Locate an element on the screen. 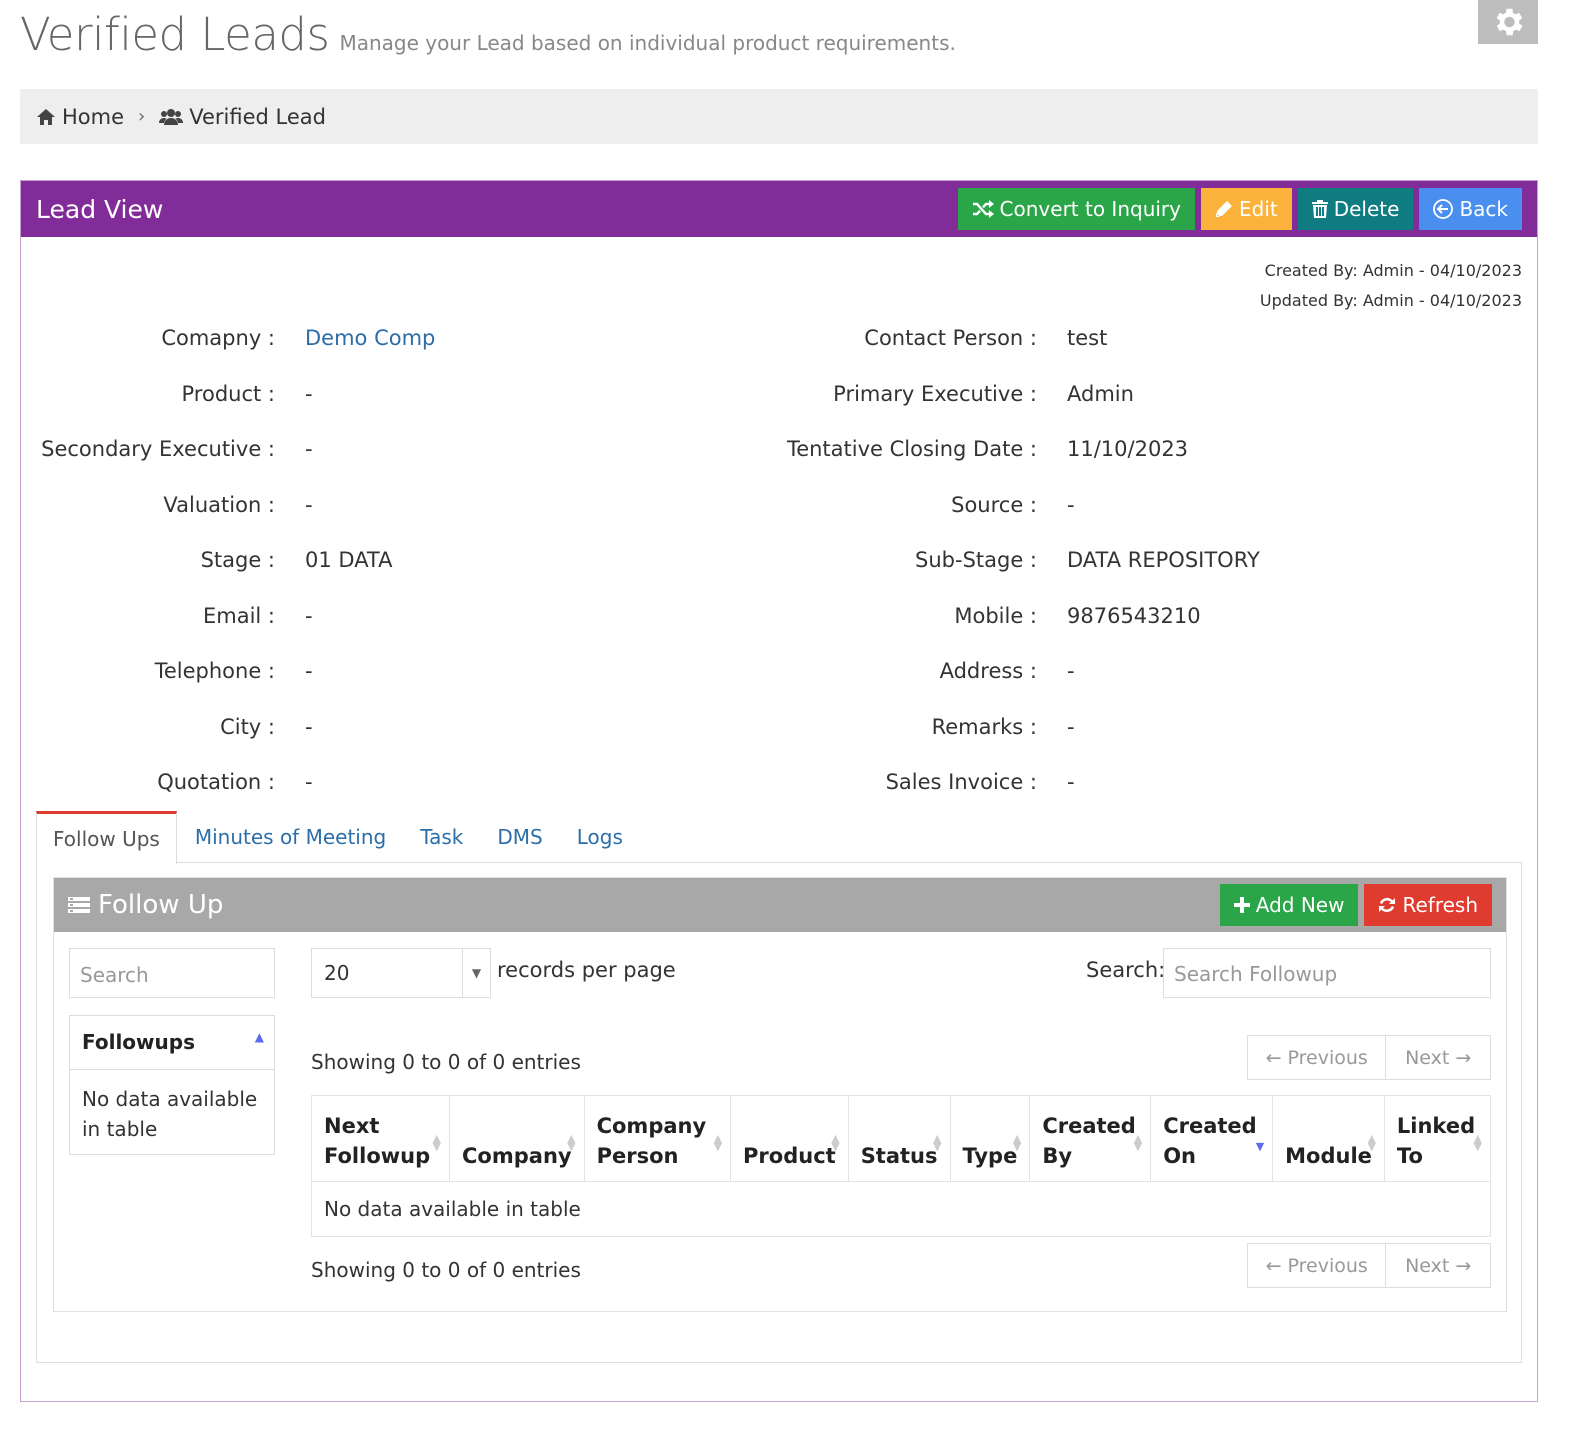 The width and height of the screenshot is (1572, 1432). contact-person-value: test is located at coordinates (1087, 338).